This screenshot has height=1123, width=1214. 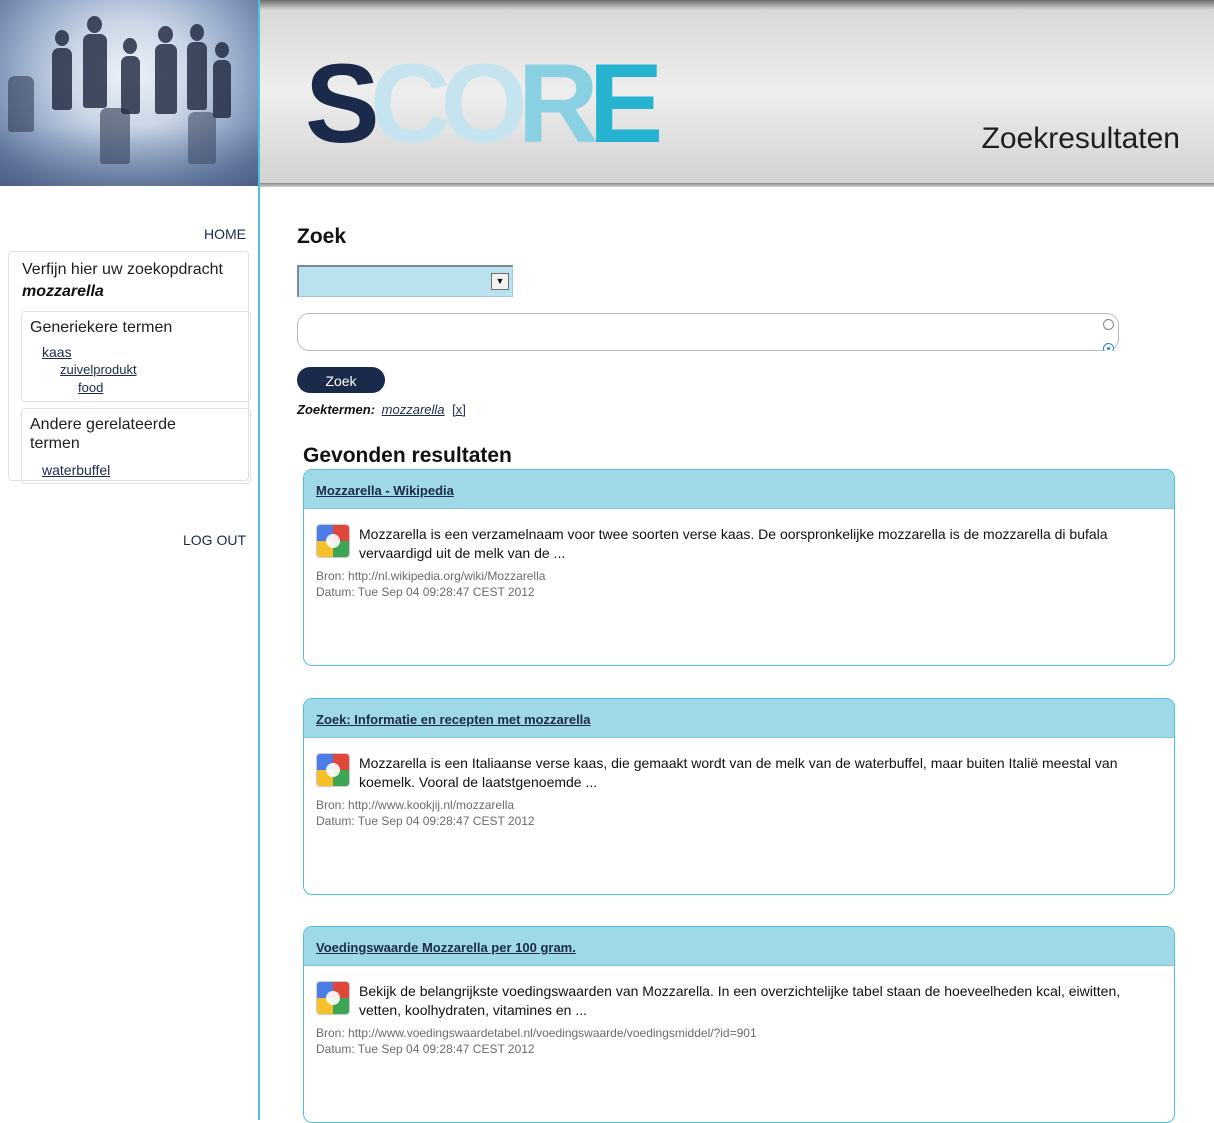 What do you see at coordinates (446, 947) in the screenshot?
I see `result-title-link: Voedingswaarde Mozzarella per 100 gram.` at bounding box center [446, 947].